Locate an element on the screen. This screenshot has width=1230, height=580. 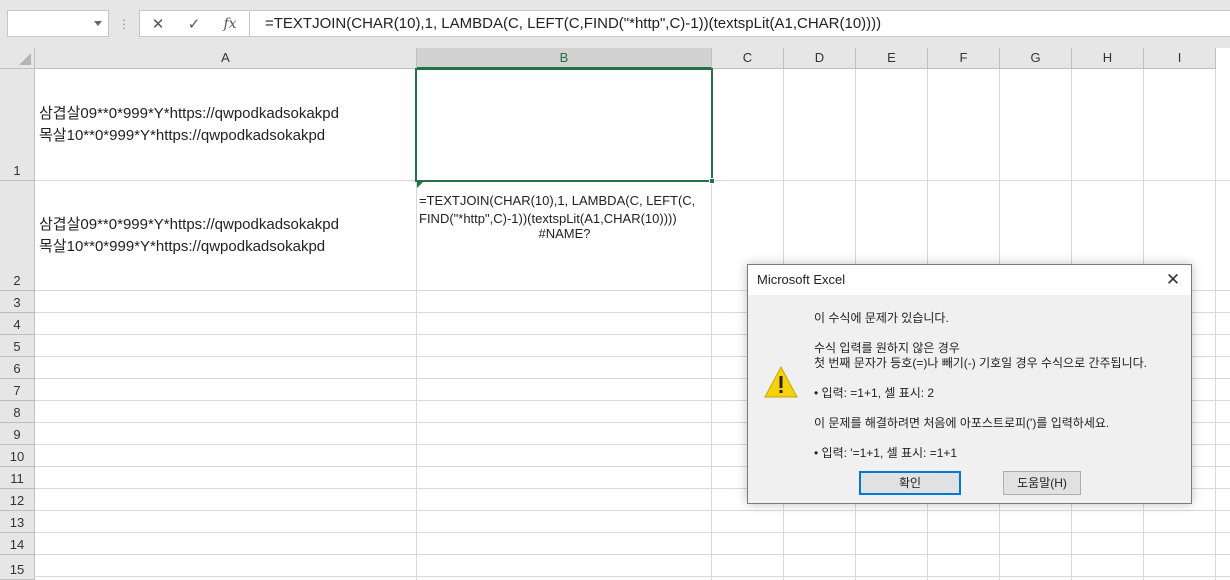
row-header-7: 7 is located at coordinates (17, 390).